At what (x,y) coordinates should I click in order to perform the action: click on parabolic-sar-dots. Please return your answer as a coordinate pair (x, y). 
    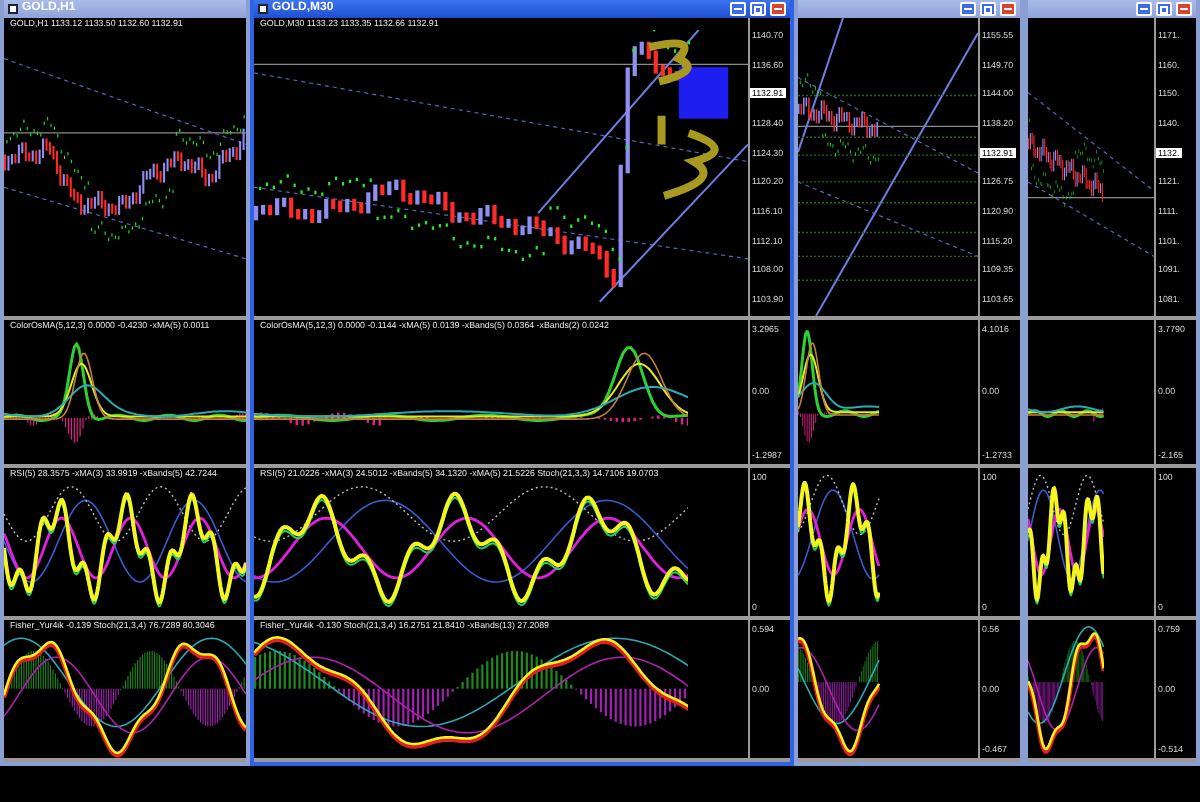
    Looking at the image, I should click on (839, 119).